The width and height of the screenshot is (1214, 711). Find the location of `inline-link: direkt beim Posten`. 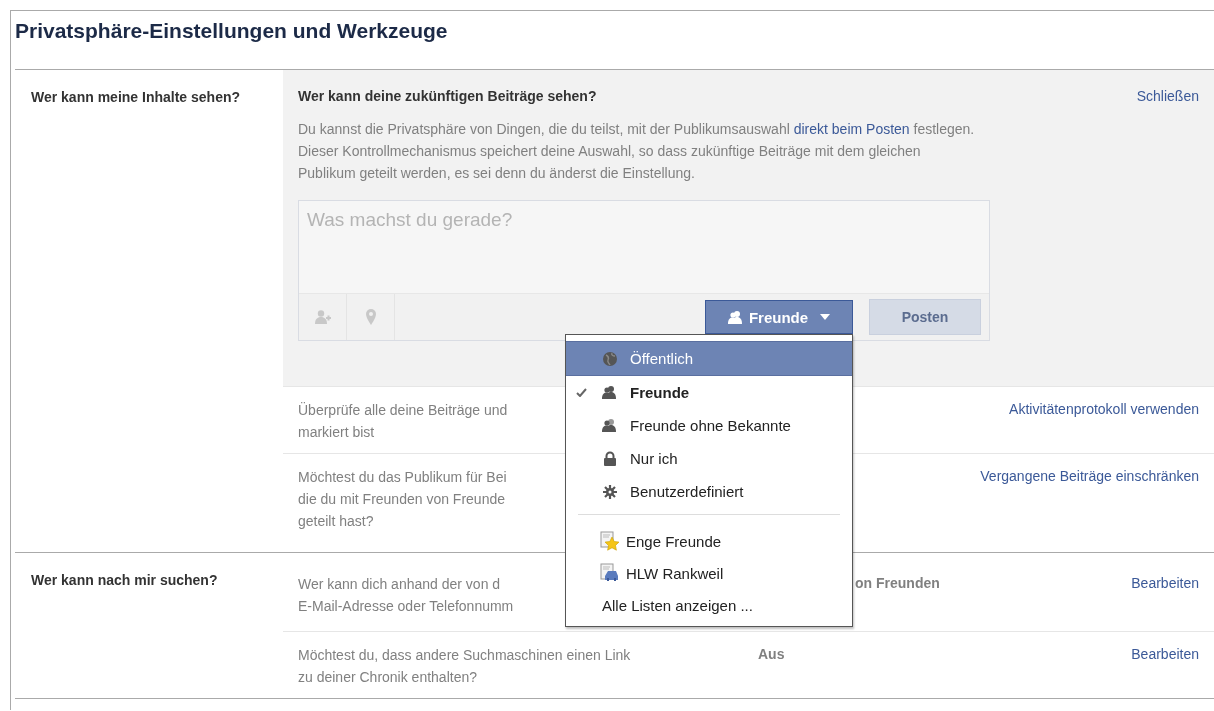

inline-link: direkt beim Posten is located at coordinates (851, 129).